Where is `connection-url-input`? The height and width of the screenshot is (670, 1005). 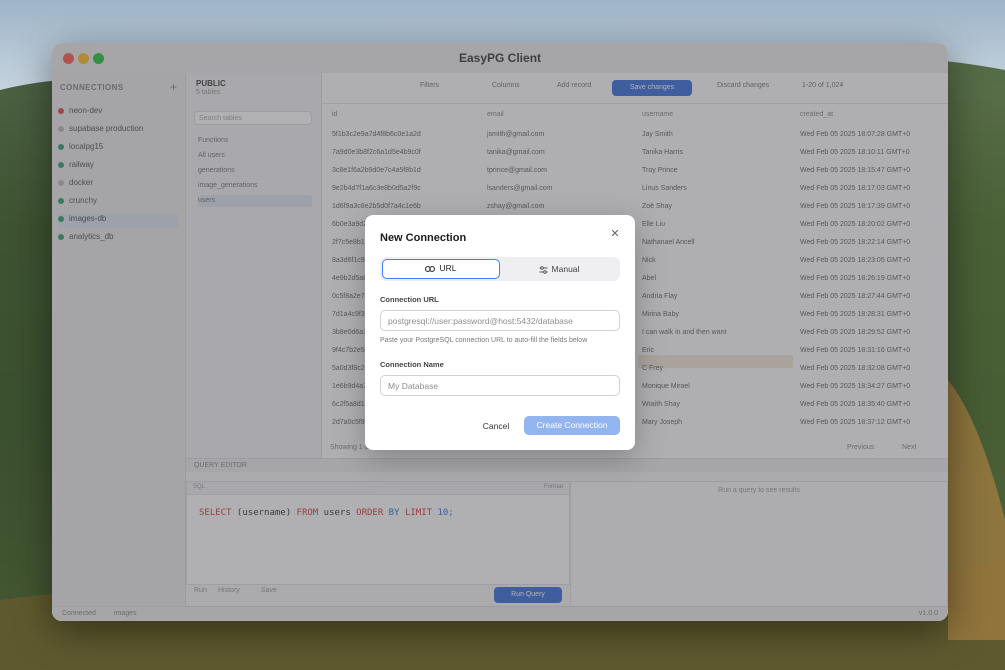
connection-url-input is located at coordinates (500, 320).